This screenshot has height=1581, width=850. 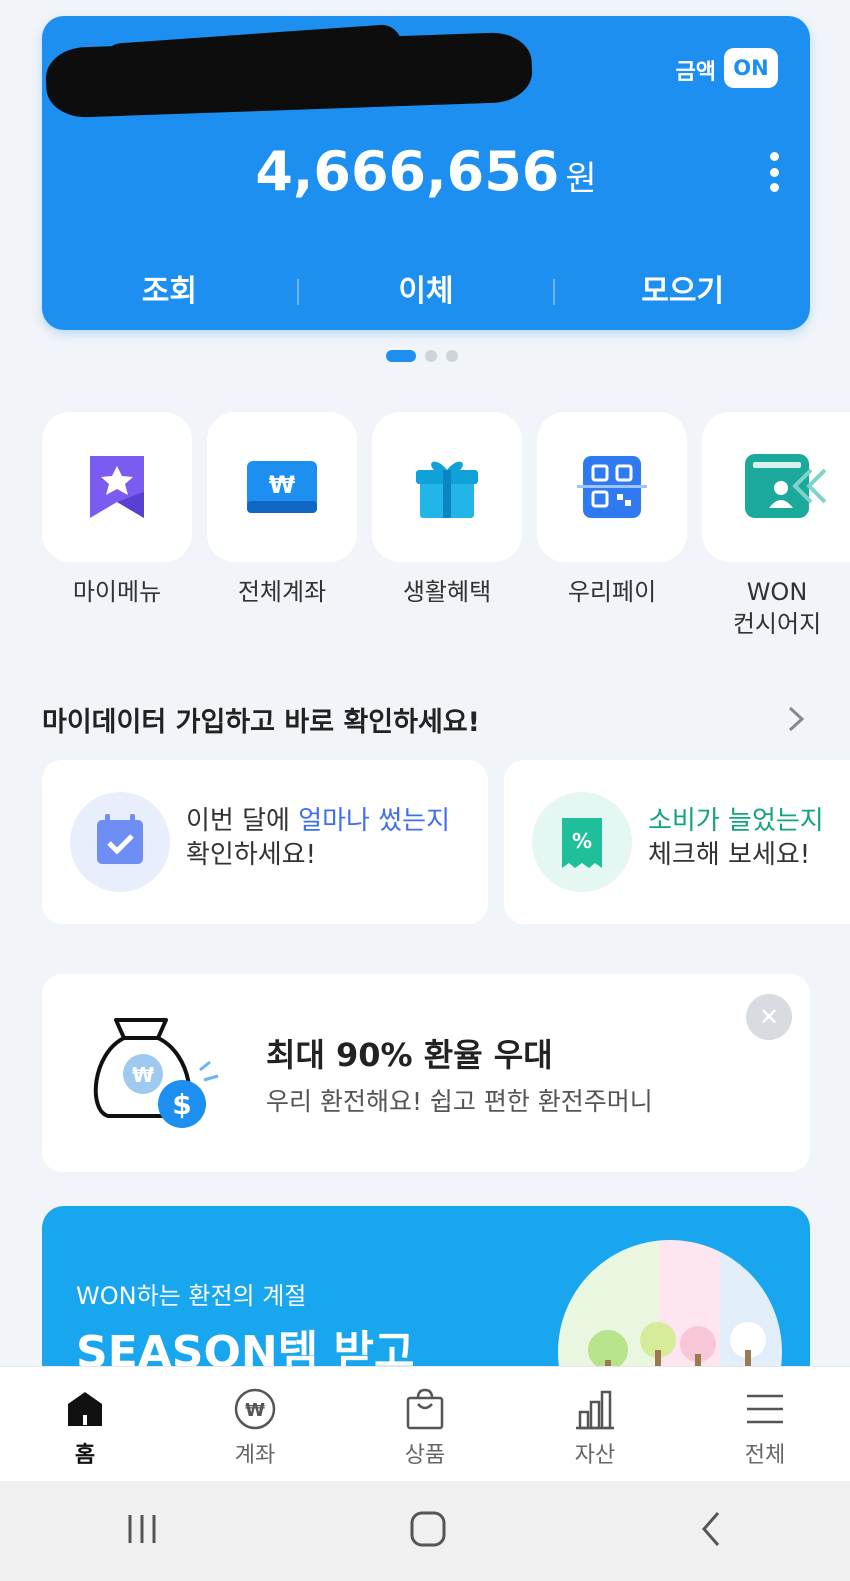 I want to click on concierge-icon, so click(x=786, y=486).